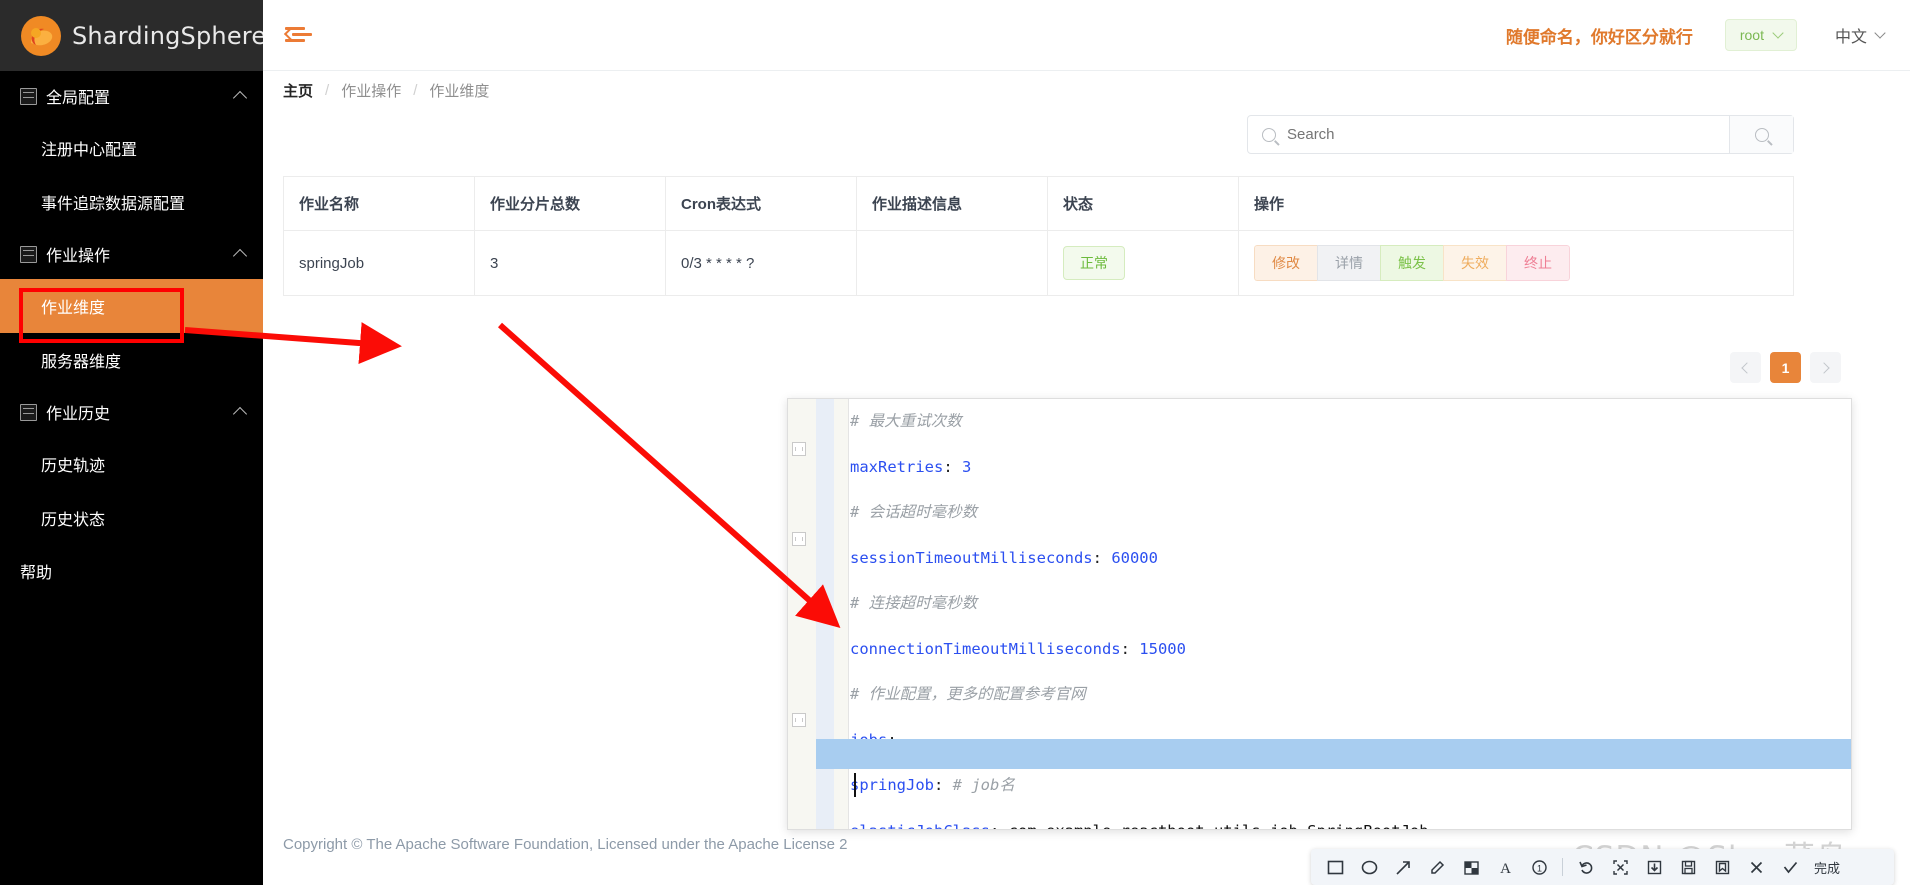  What do you see at coordinates (89, 150) in the screenshot?
I see `sidebar-item-label: 注册中心配置` at bounding box center [89, 150].